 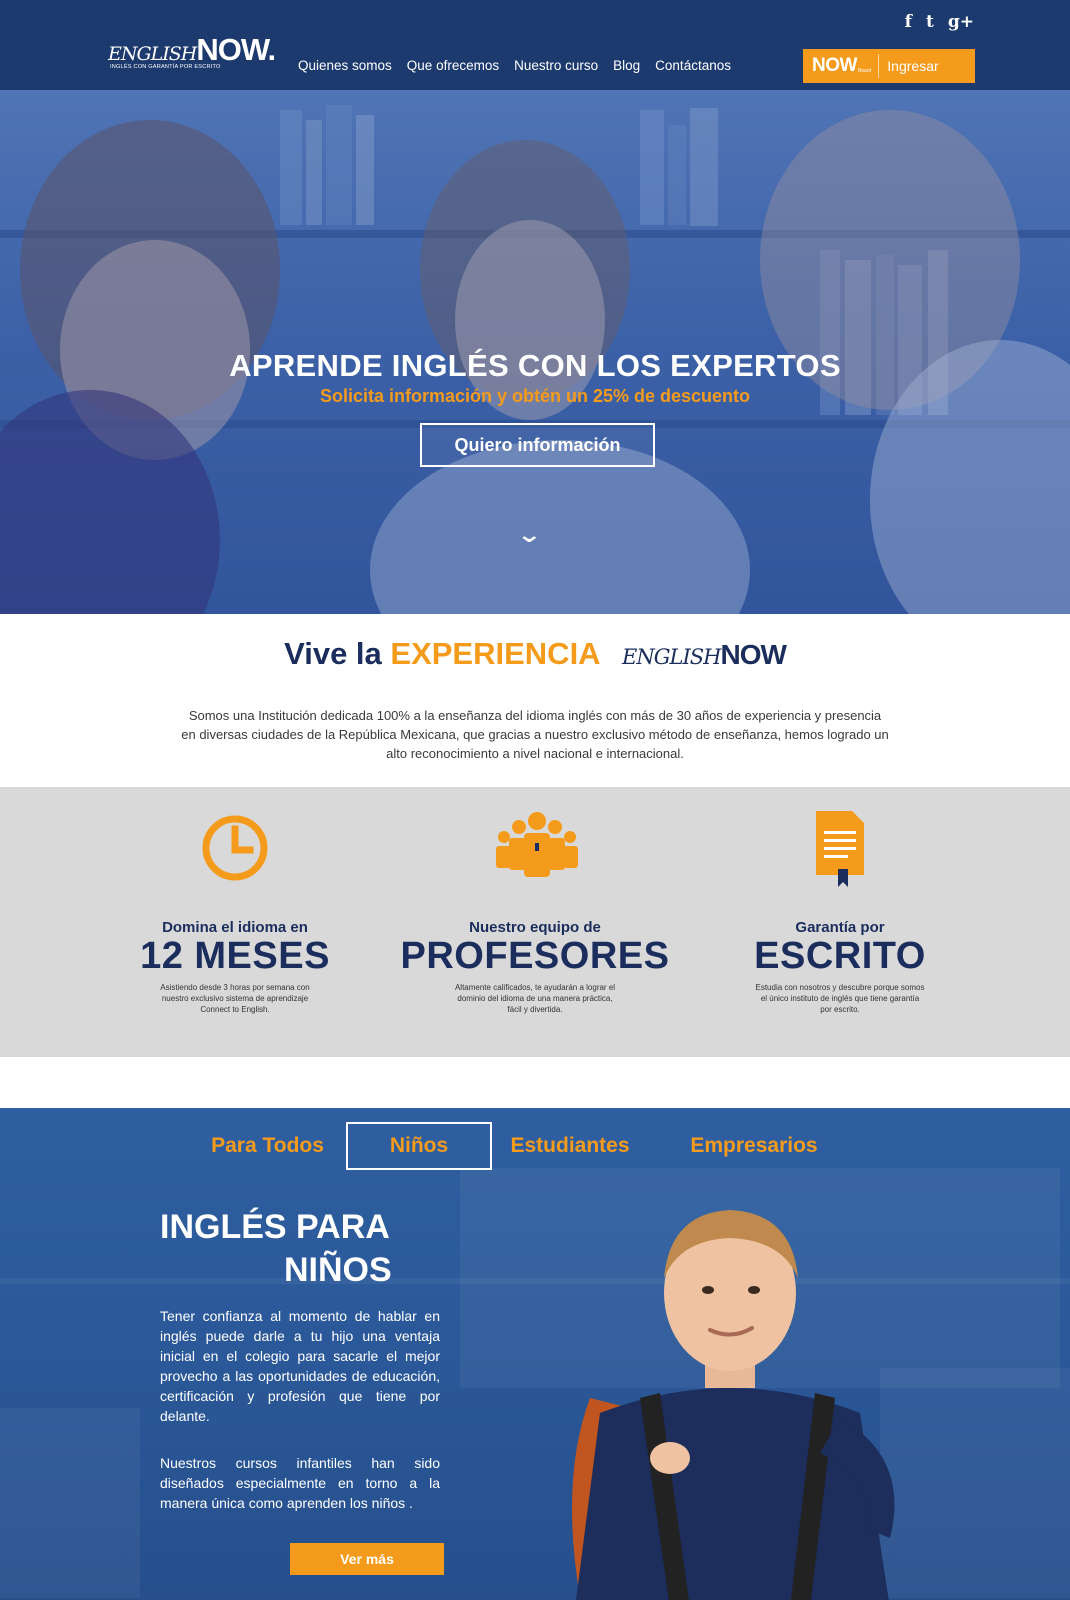 I want to click on experience-title-highlight: EXPERIENCIA, so click(x=495, y=653).